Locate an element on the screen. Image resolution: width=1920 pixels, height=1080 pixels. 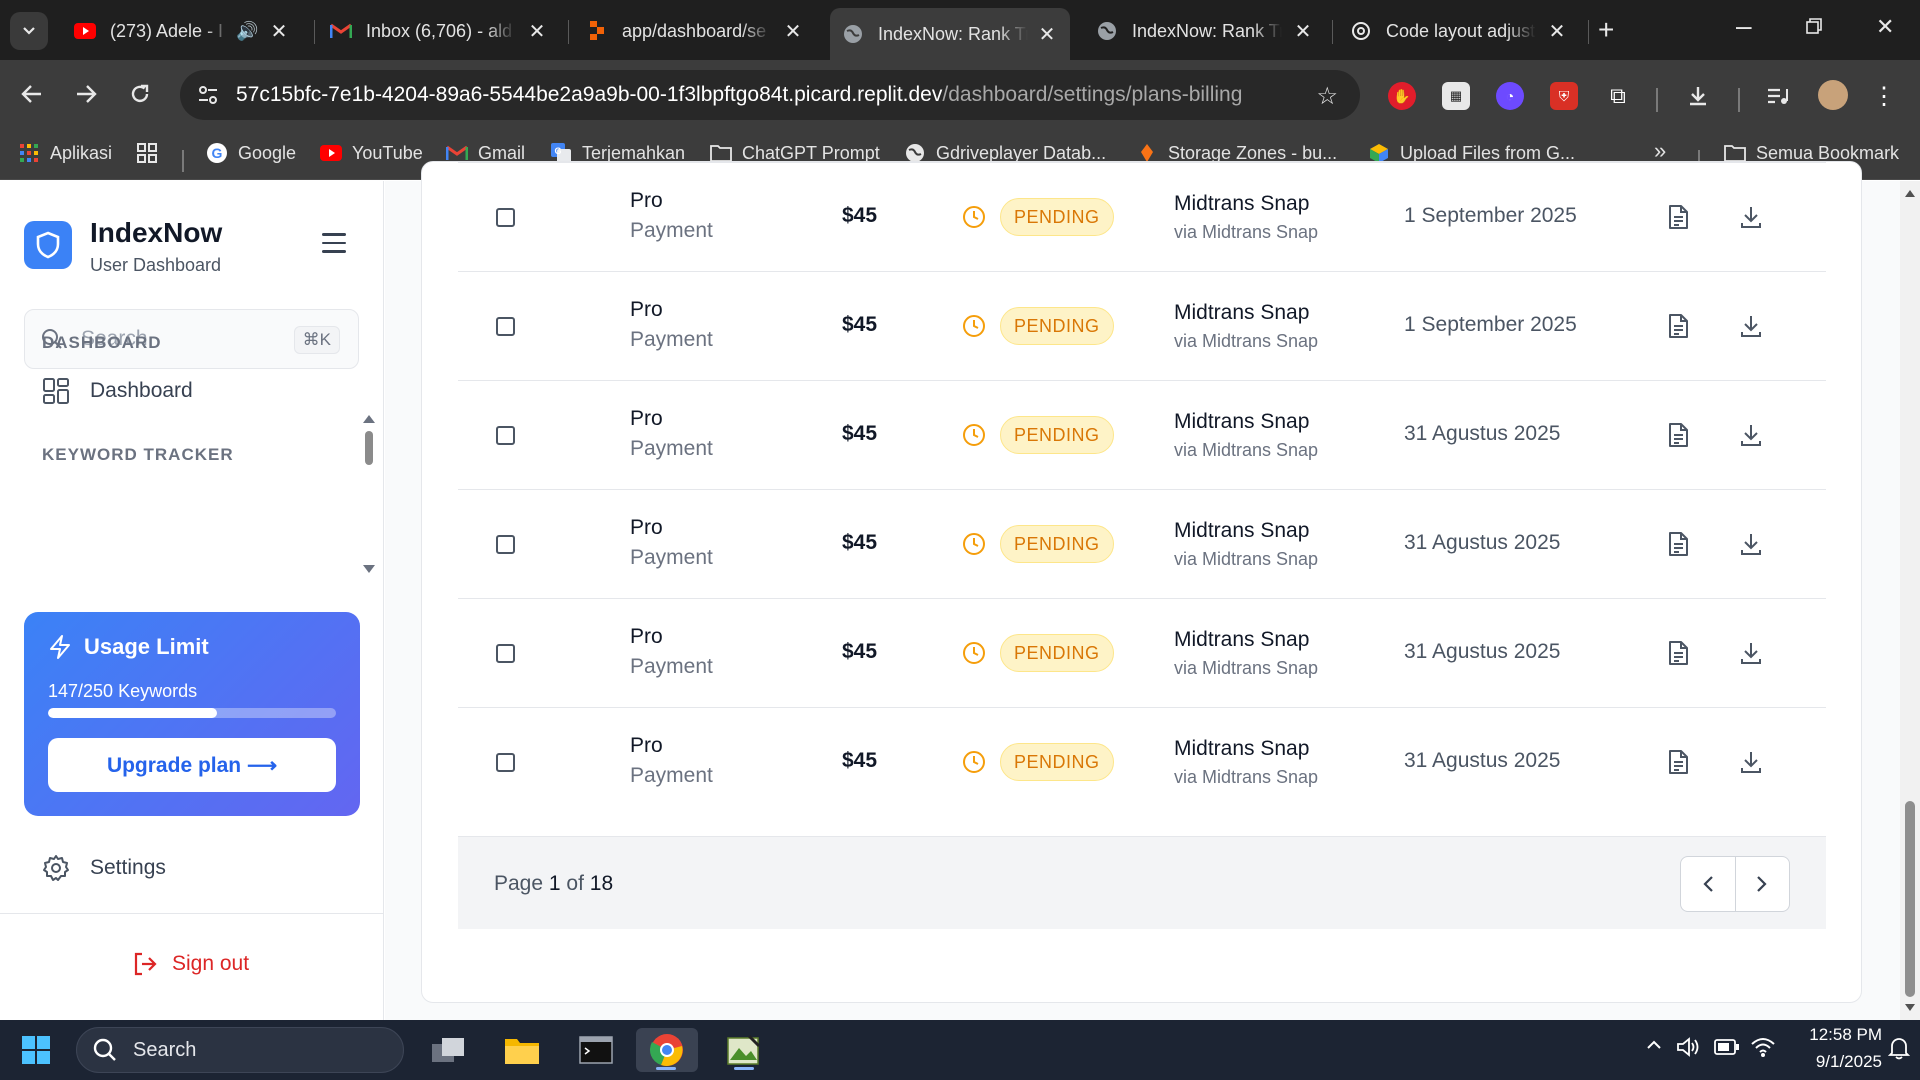
new-tab-button: + is located at coordinates (1606, 30).